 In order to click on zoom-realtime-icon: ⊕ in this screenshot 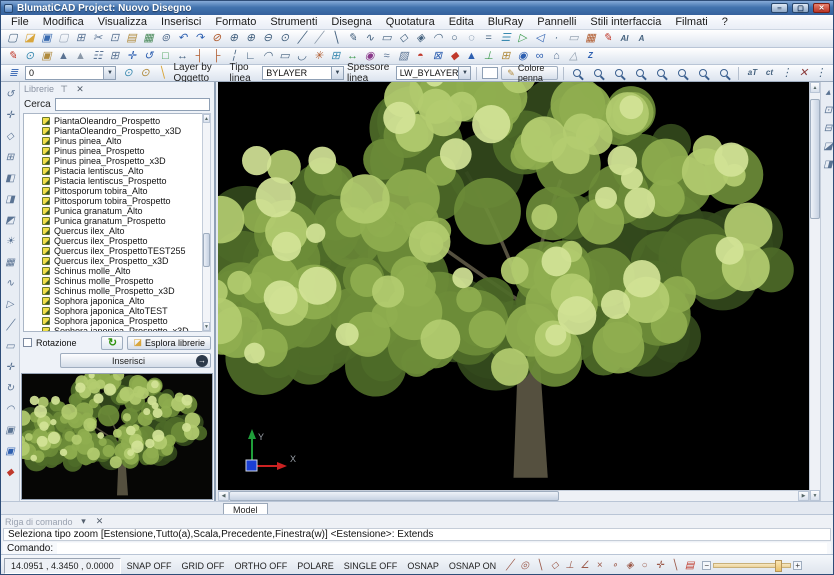, I will do `click(233, 38)`.